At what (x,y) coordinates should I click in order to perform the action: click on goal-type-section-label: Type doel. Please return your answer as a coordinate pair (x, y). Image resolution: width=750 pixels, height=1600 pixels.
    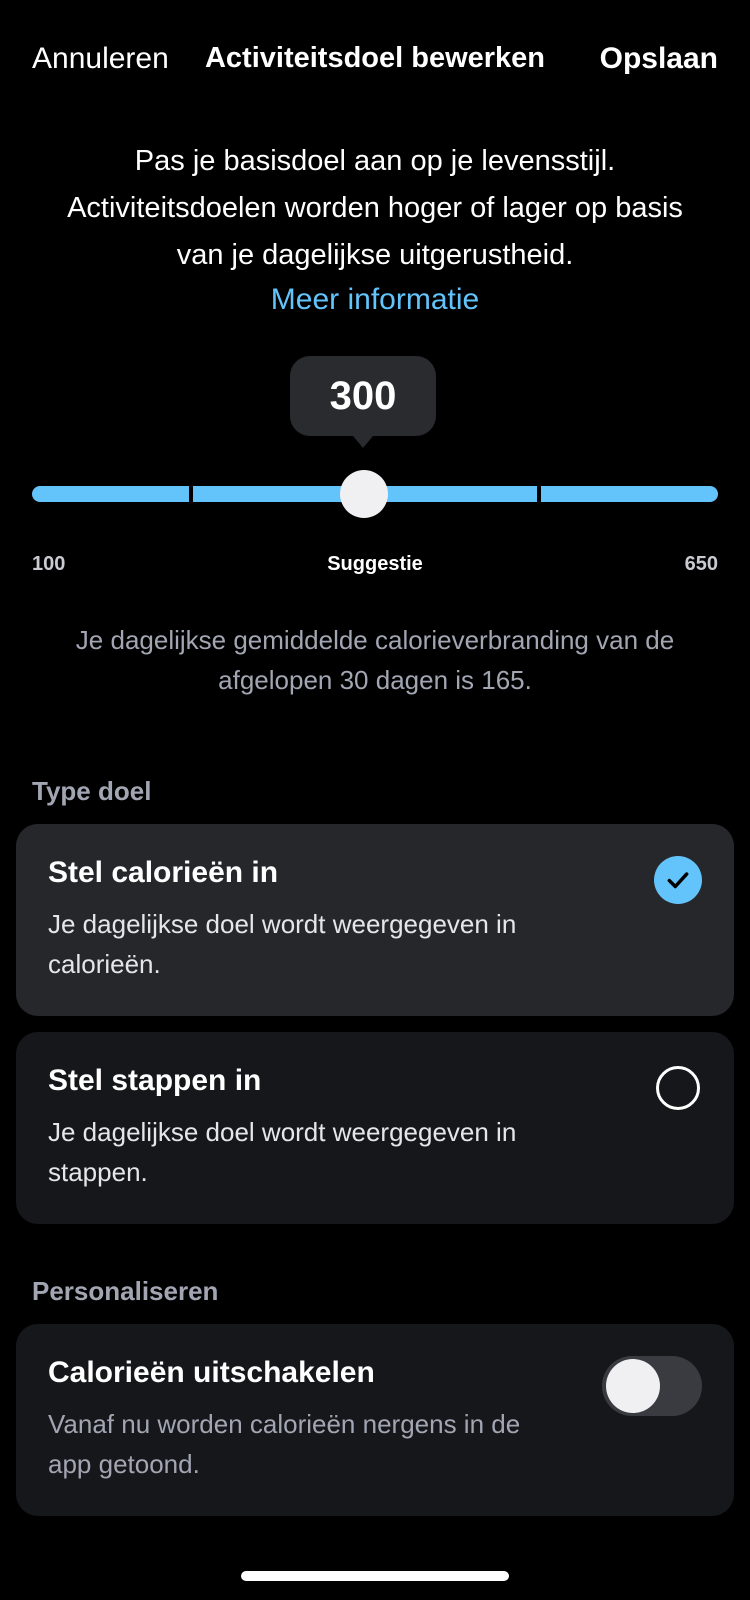
    Looking at the image, I should click on (92, 791).